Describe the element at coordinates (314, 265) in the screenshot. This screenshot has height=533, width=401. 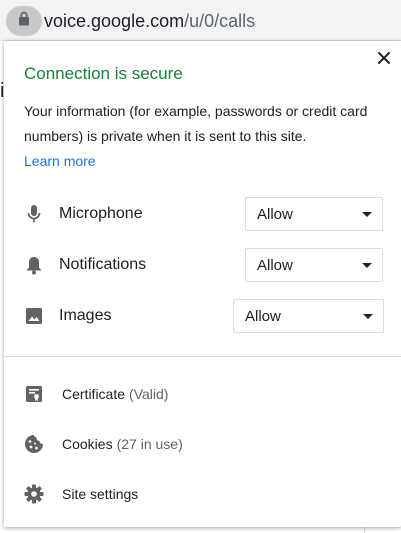
I see `notifications-permission-select: Allow` at that location.